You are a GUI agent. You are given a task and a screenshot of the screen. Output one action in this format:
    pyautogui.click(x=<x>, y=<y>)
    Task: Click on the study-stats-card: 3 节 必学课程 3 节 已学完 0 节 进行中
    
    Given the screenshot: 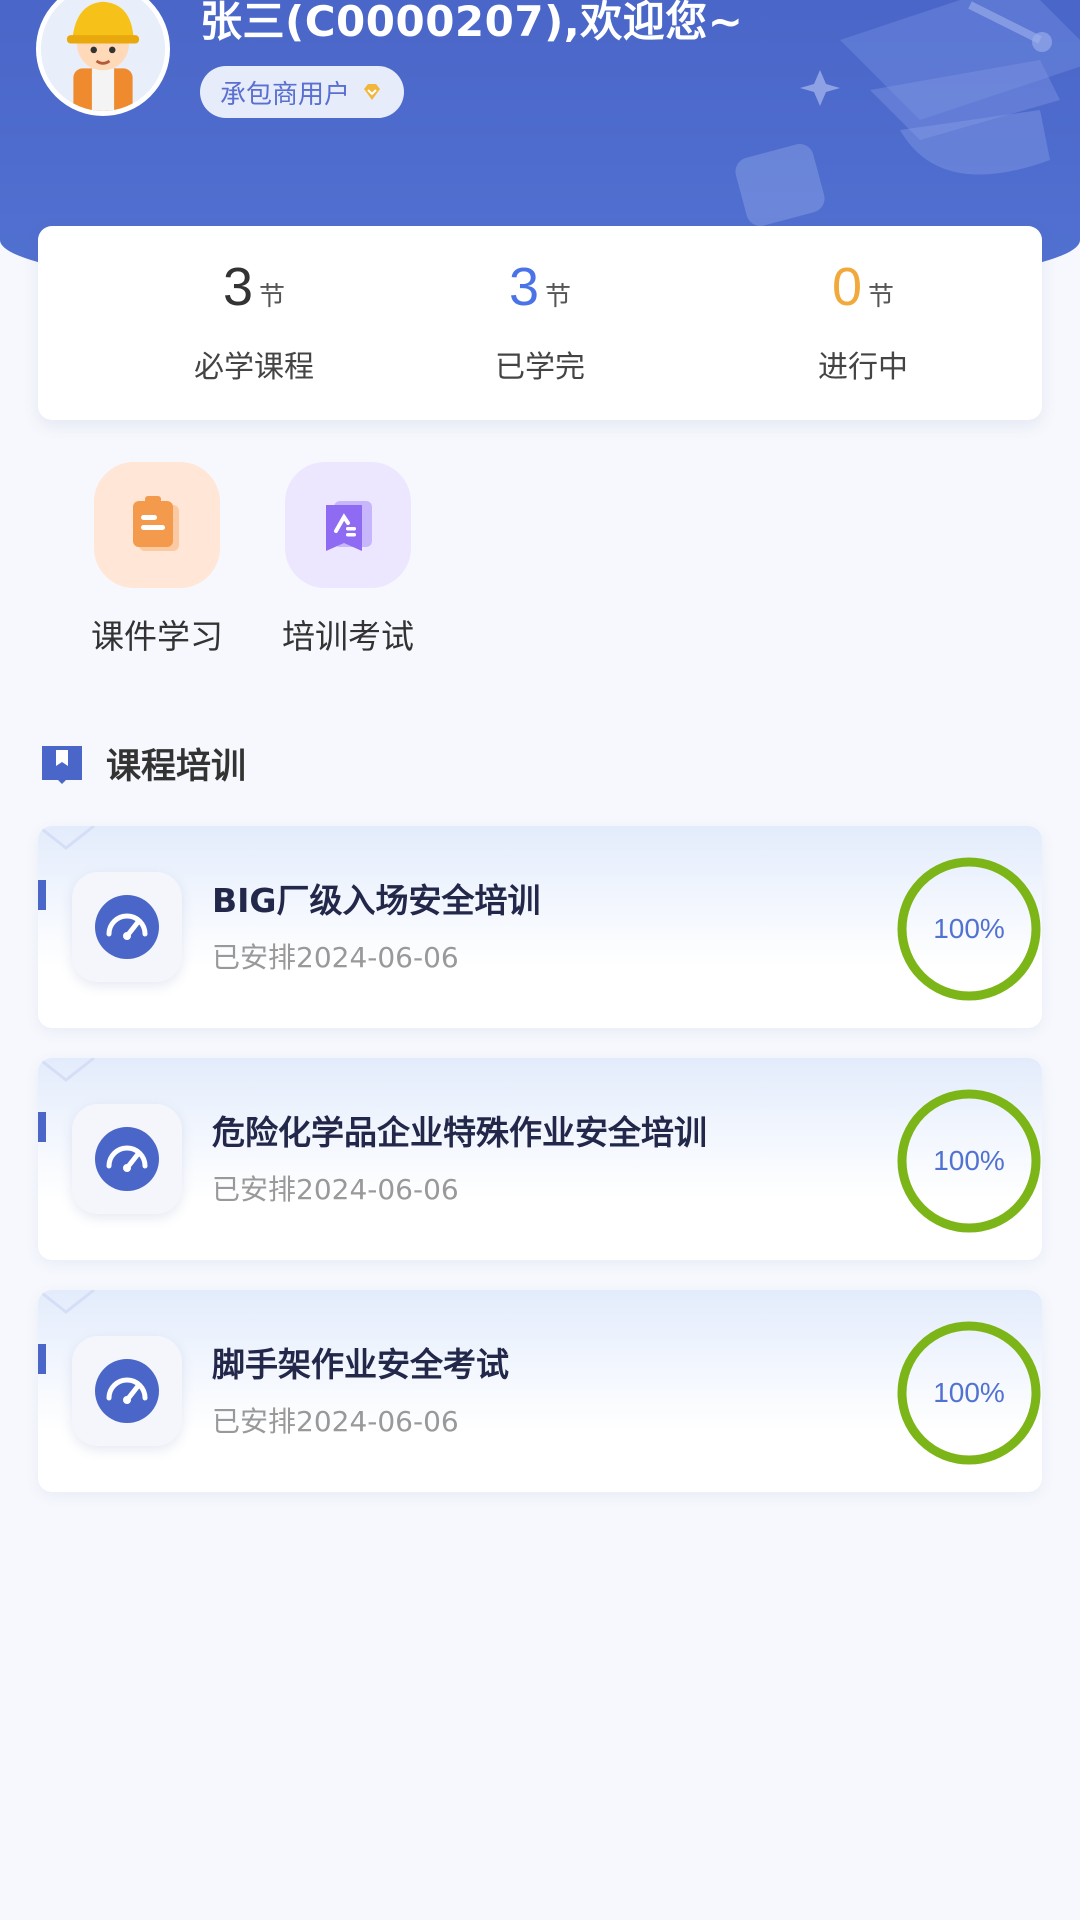 What is the action you would take?
    pyautogui.click(x=540, y=323)
    